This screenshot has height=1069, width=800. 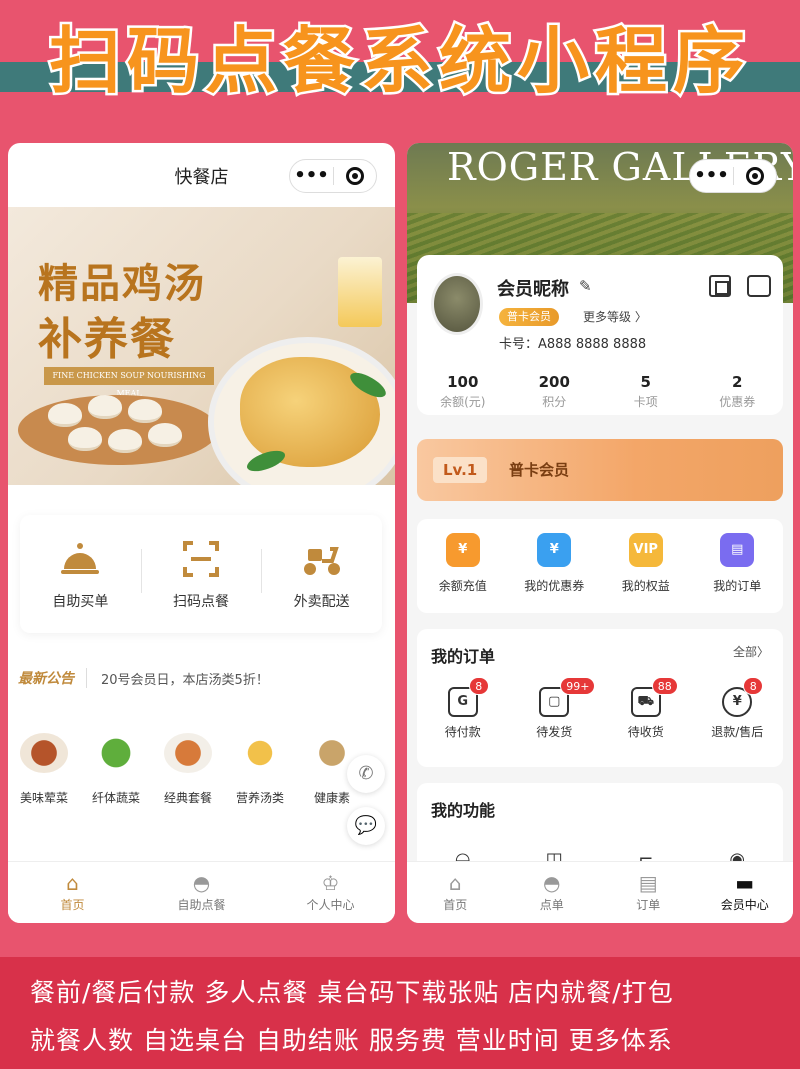 I want to click on stat-label: 优惠券, so click(x=737, y=402).